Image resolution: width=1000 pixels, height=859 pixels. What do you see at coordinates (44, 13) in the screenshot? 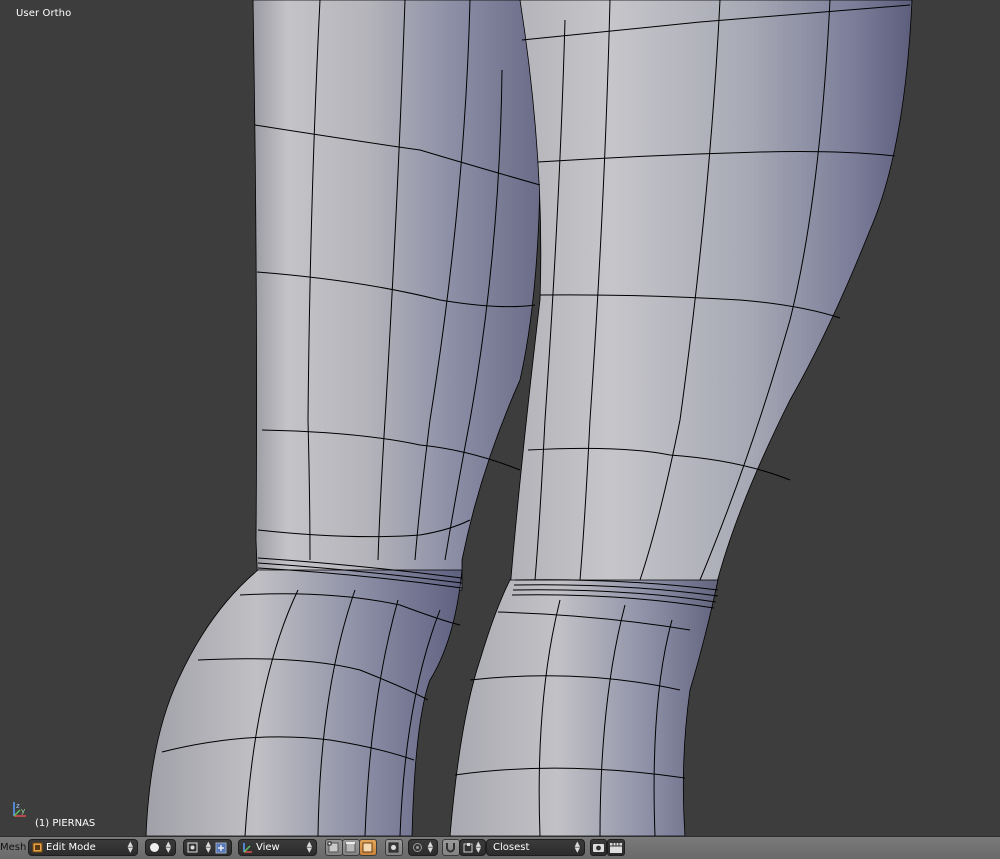
I see `view-label: User Ortho` at bounding box center [44, 13].